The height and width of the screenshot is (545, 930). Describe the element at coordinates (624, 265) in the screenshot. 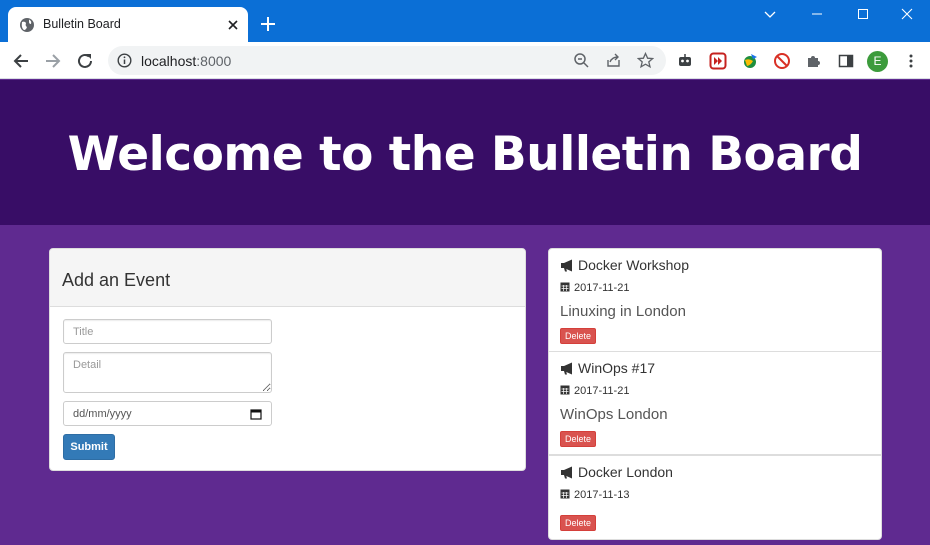

I see `event-title: Docker Workshop` at that location.